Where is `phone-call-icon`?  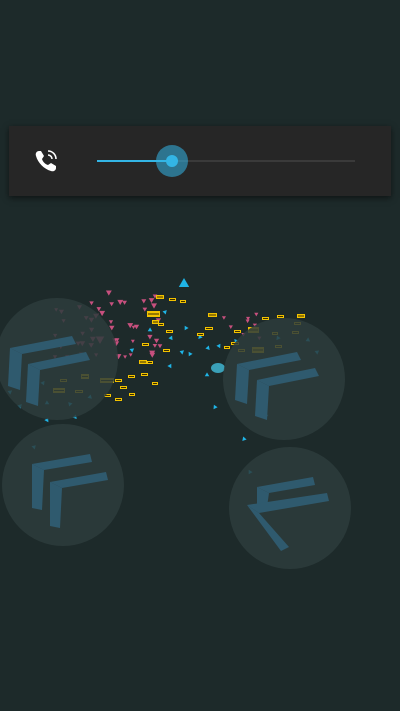 phone-call-icon is located at coordinates (46, 161).